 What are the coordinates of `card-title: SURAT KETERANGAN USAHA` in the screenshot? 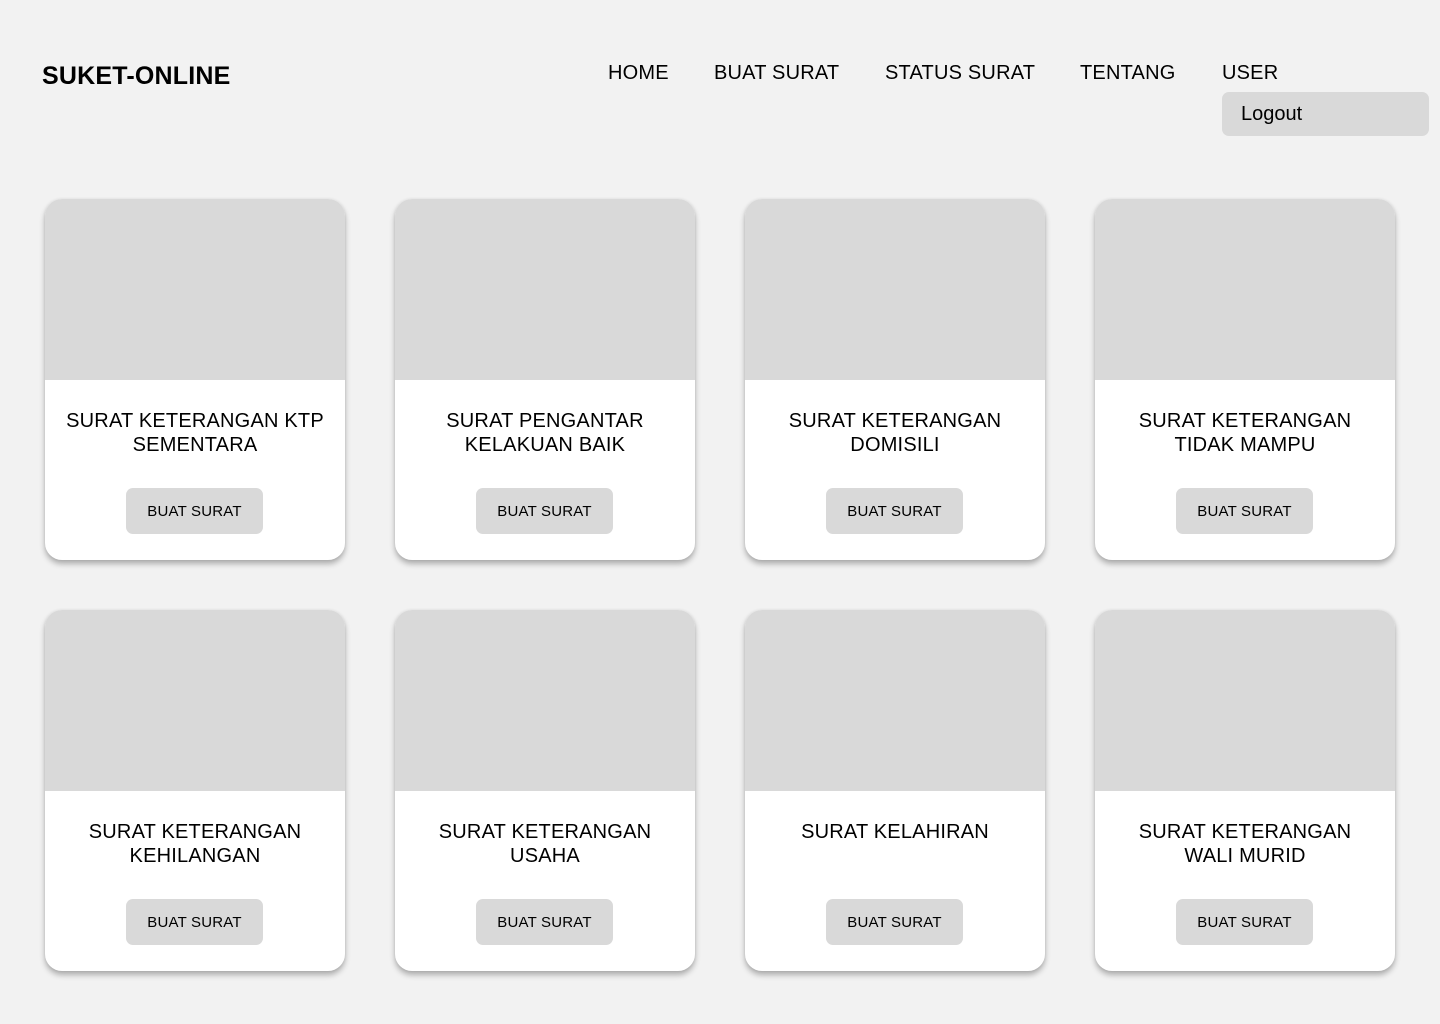 It's located at (545, 844).